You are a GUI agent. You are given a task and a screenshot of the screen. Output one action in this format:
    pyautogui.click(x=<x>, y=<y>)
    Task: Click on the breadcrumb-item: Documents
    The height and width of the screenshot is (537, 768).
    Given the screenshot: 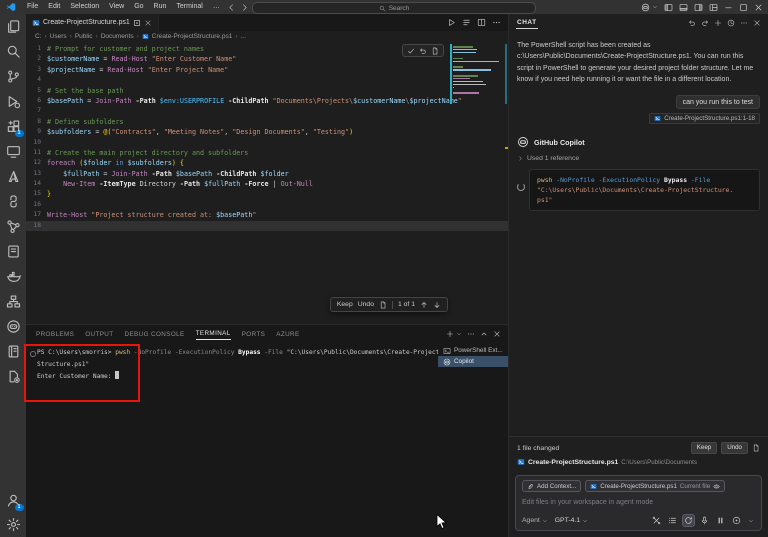 What is the action you would take?
    pyautogui.click(x=117, y=36)
    